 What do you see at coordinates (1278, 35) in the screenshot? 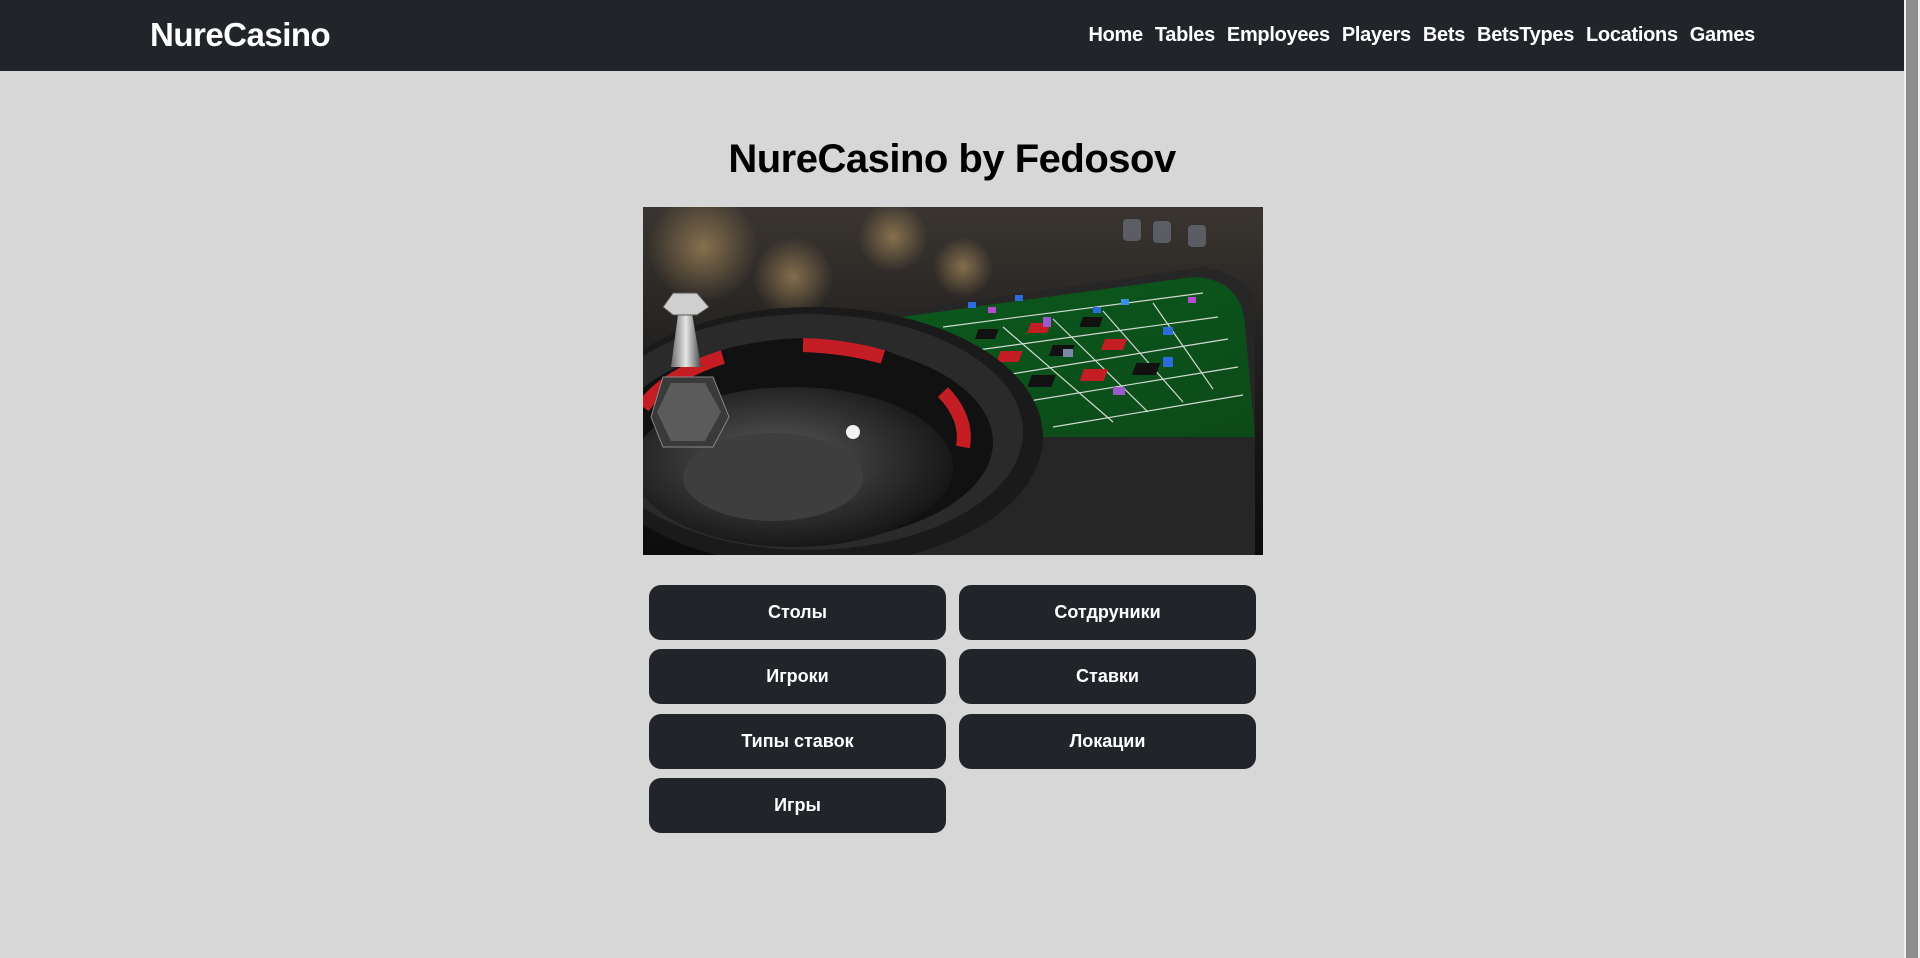
I see `nav-link-employees: Employees` at bounding box center [1278, 35].